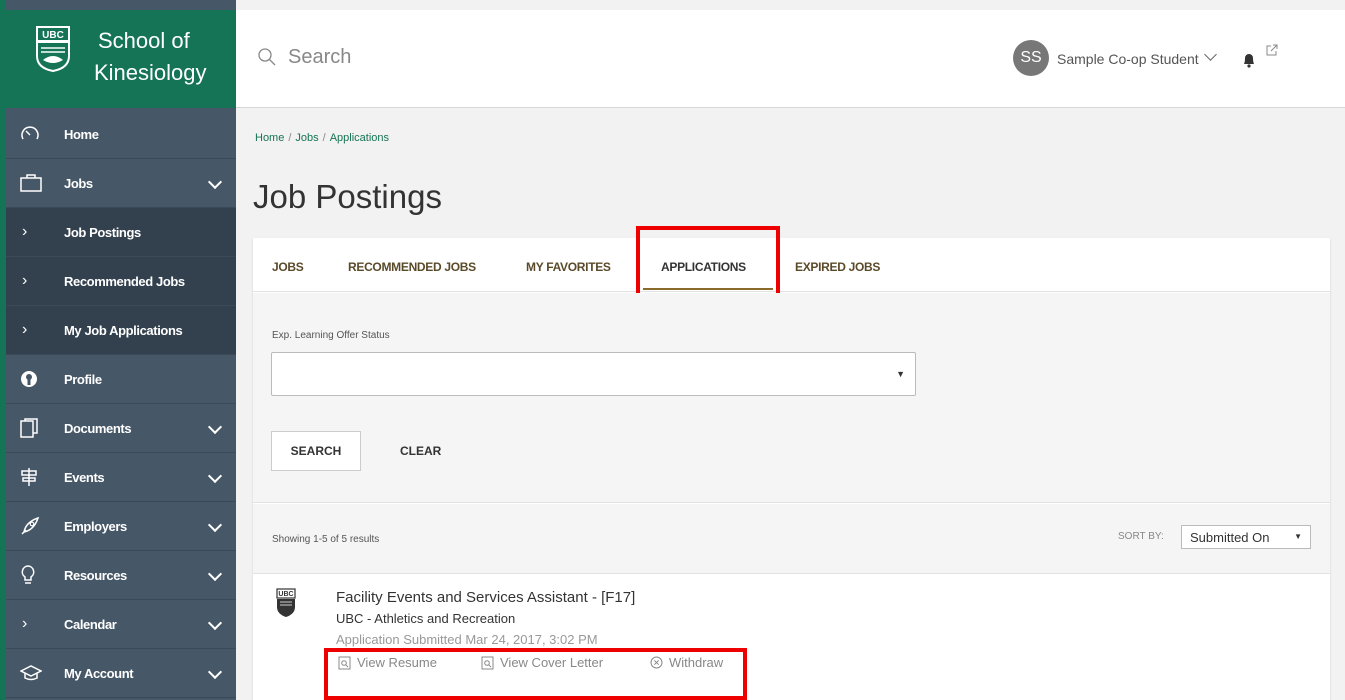 This screenshot has height=700, width=1345. Describe the element at coordinates (347, 196) in the screenshot. I see `page-title: Job Postings` at that location.